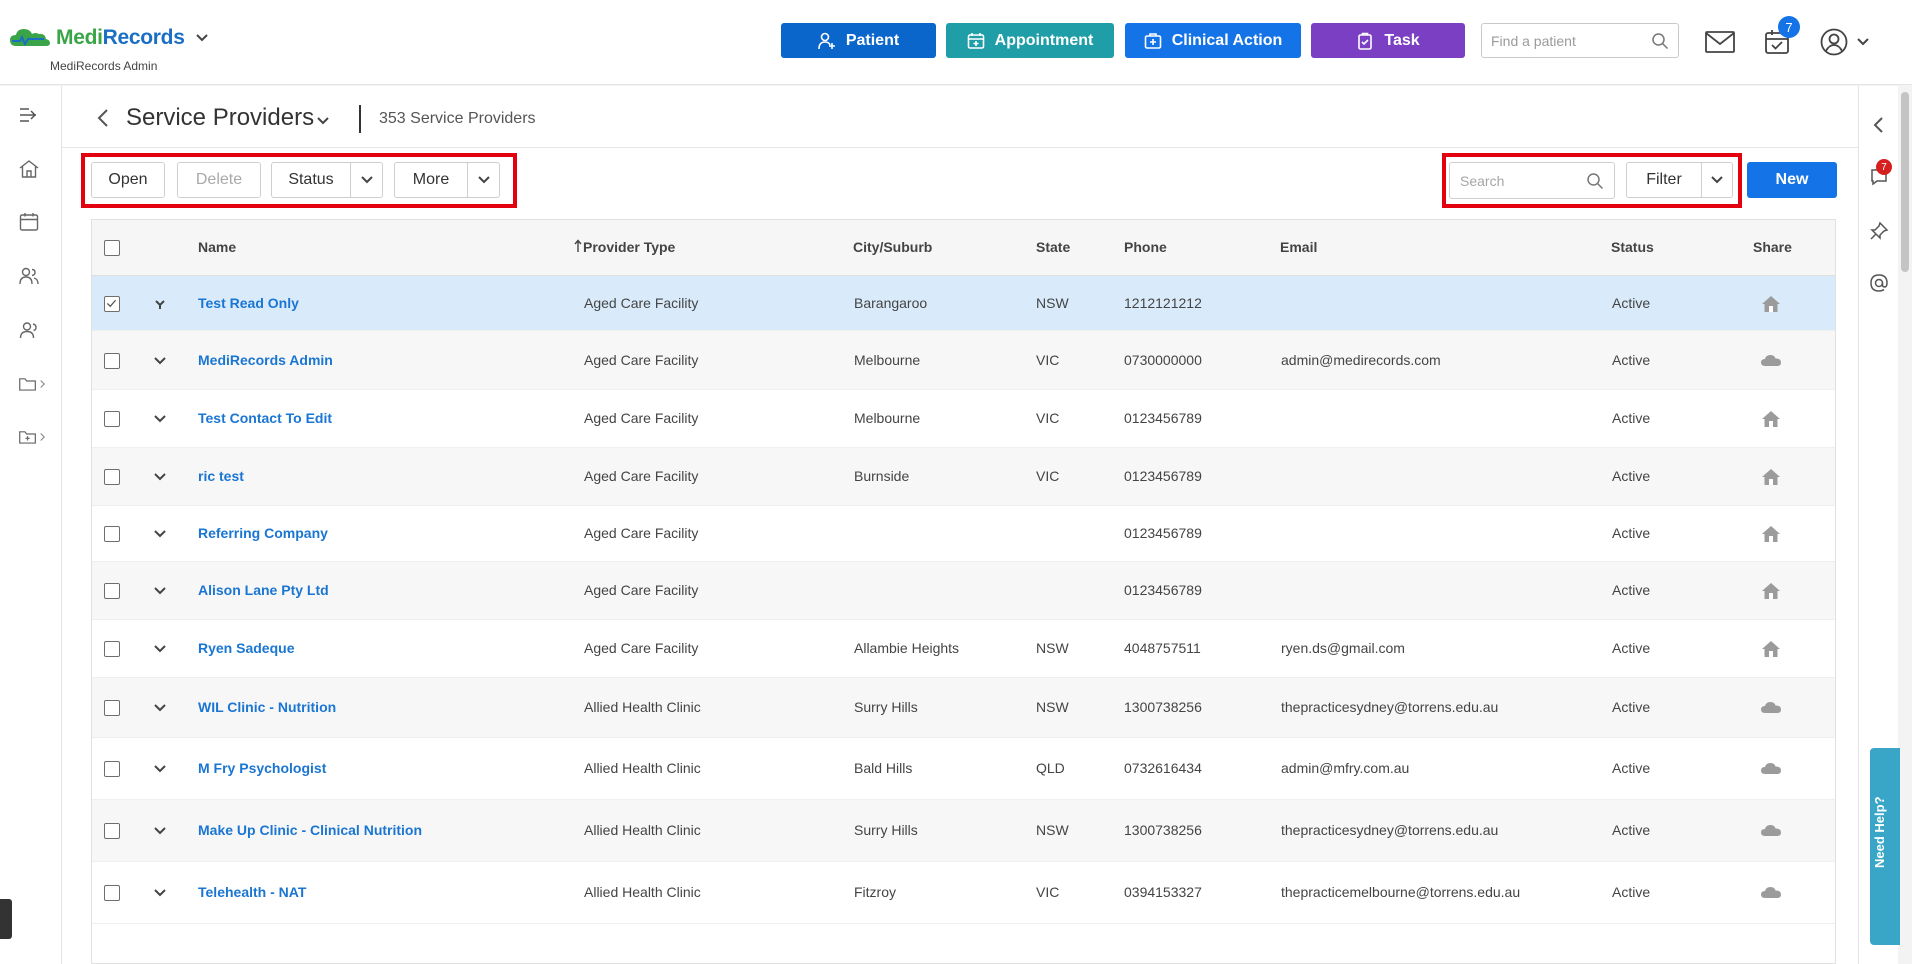  Describe the element at coordinates (263, 590) in the screenshot. I see `provider-name-link: Alison Lane Pty Ltd` at that location.